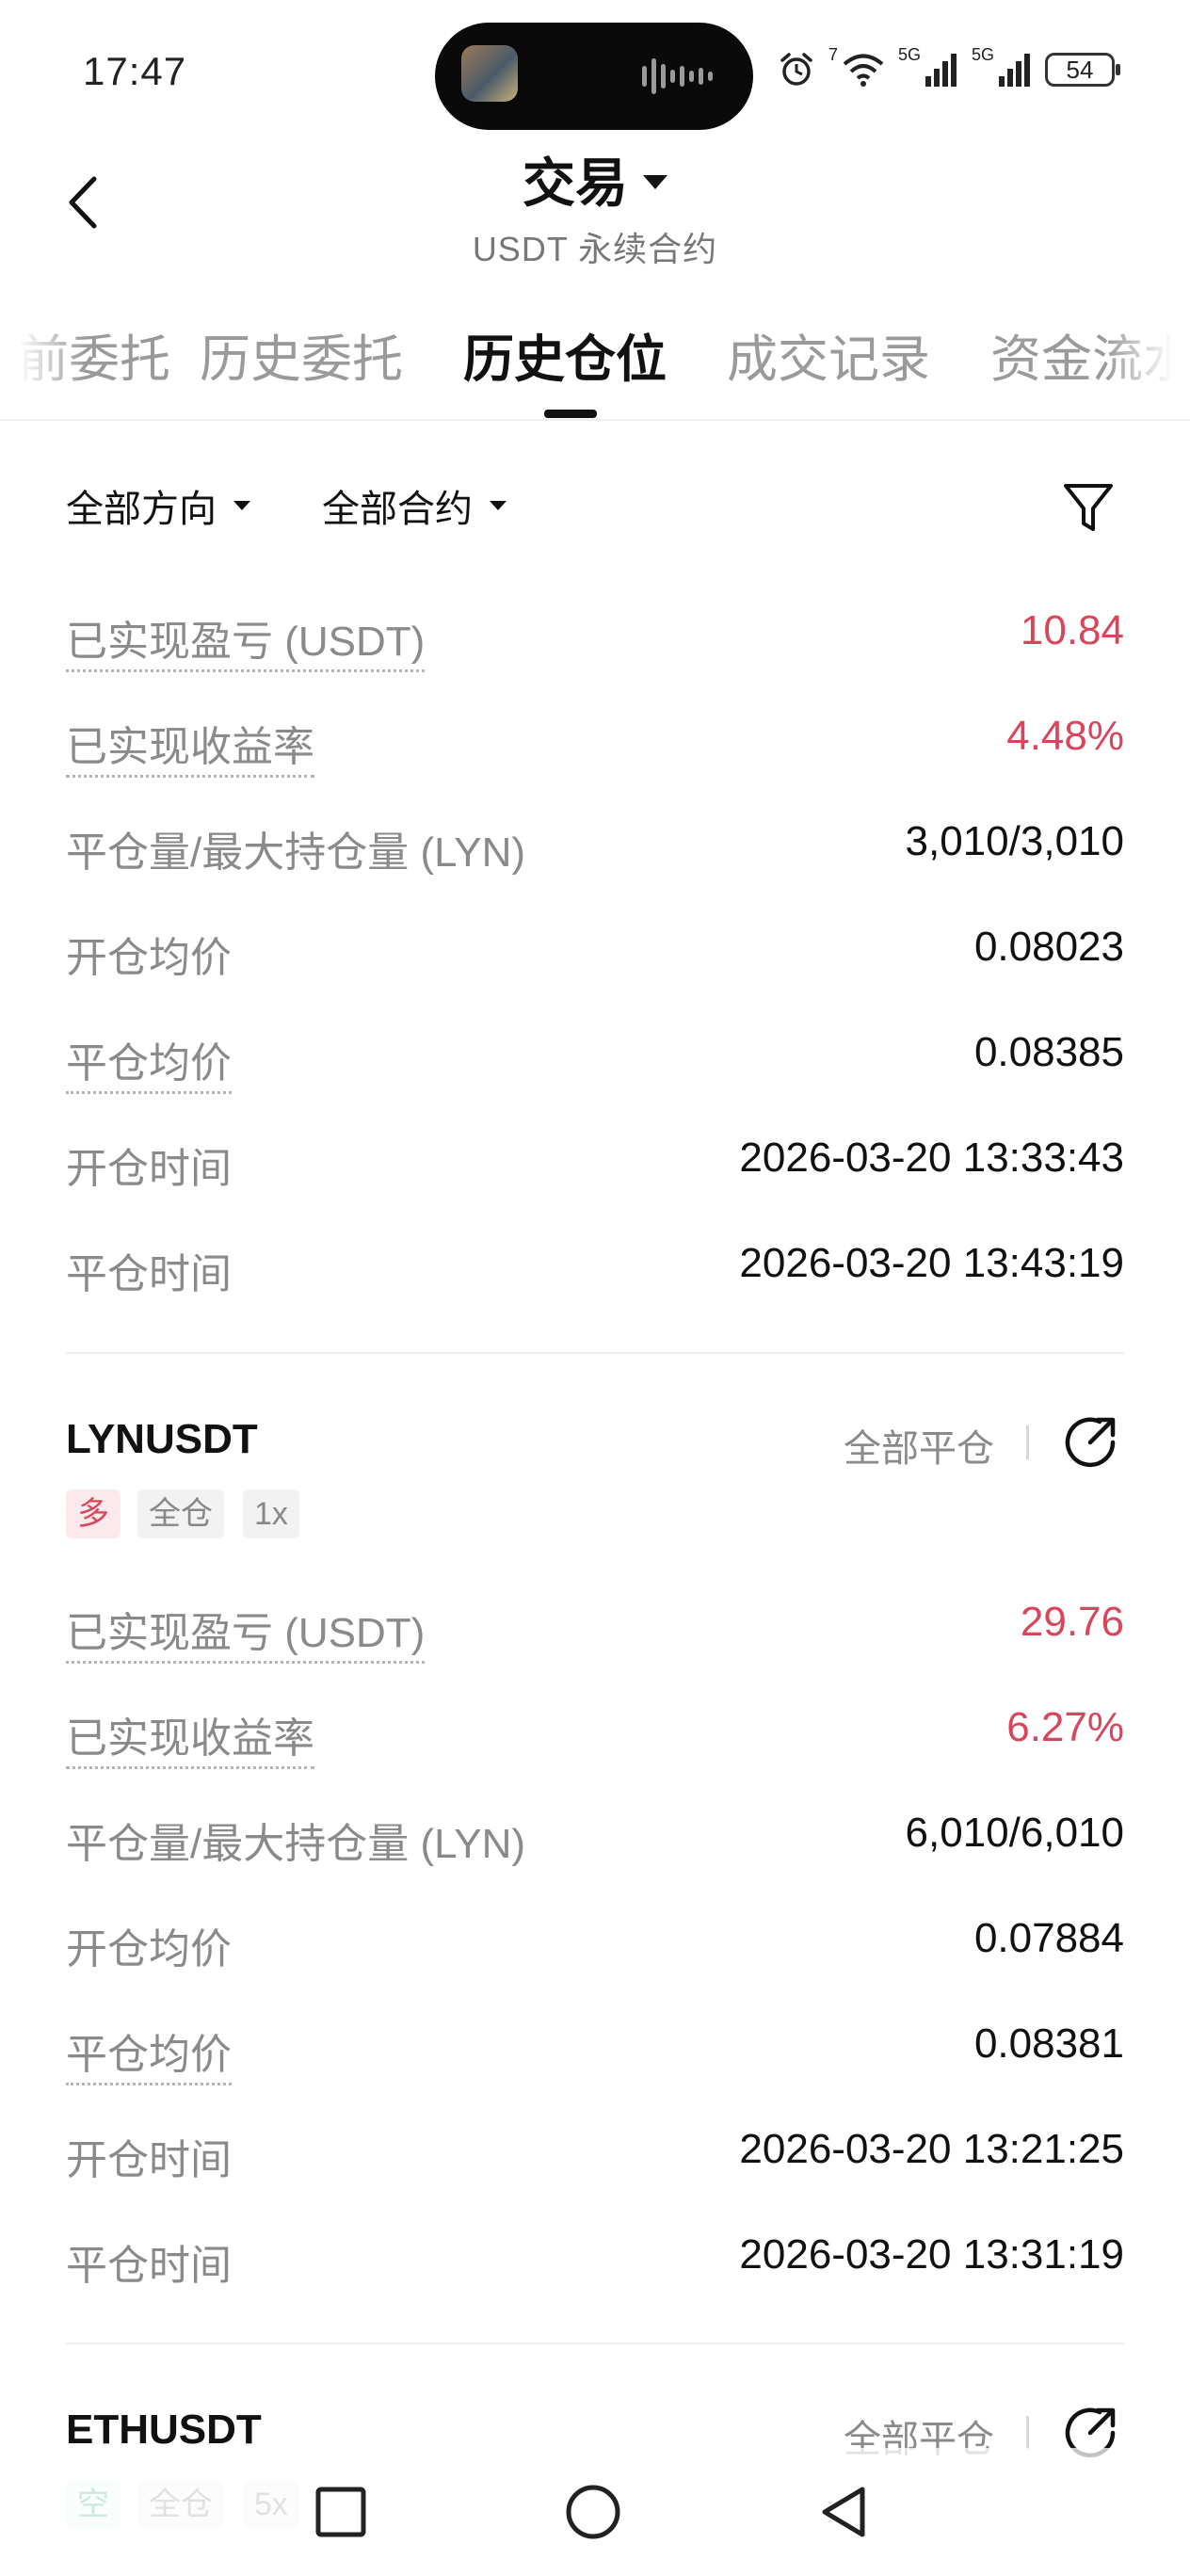 The height and width of the screenshot is (2576, 1190). I want to click on header-title-wrap: 交易, so click(595, 179).